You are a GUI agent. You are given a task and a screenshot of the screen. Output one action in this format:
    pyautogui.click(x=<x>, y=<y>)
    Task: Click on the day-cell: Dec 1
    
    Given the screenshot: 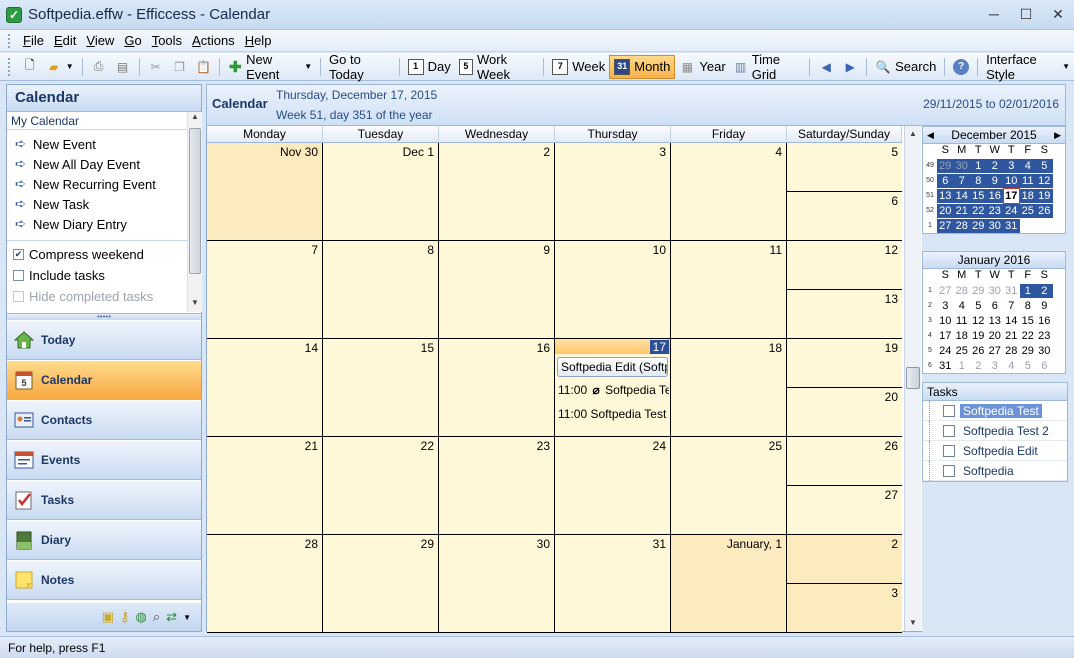 What is the action you would take?
    pyautogui.click(x=381, y=191)
    